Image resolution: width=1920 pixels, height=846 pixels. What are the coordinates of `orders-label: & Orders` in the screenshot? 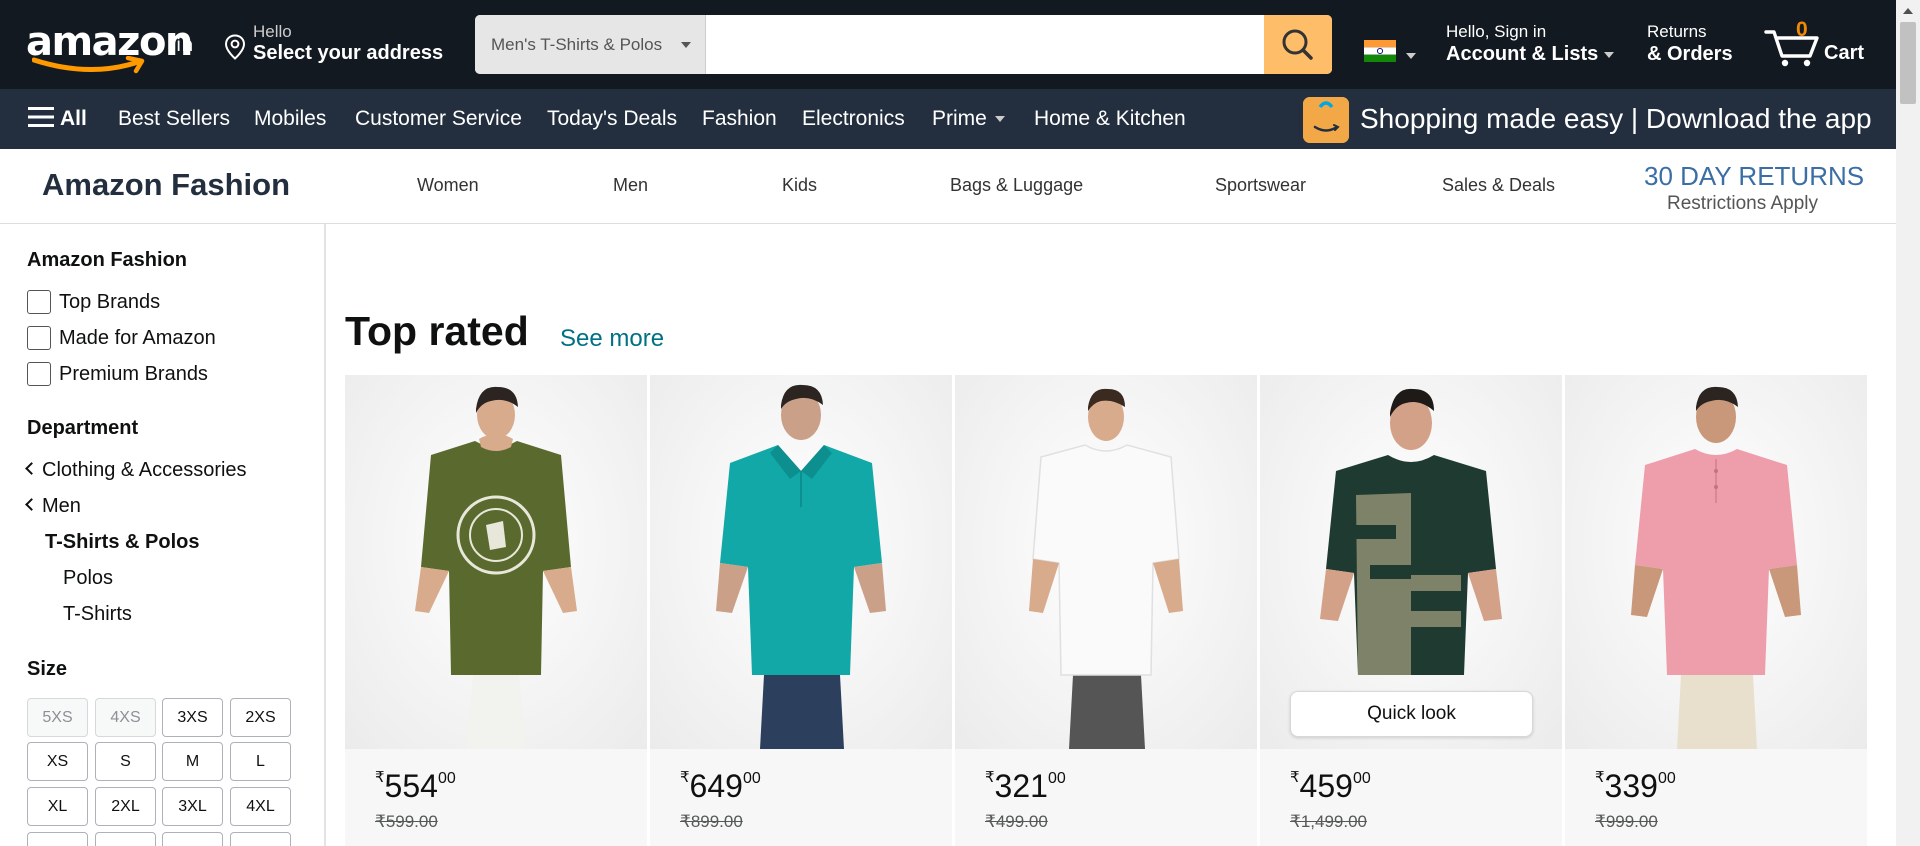 It's located at (1690, 54).